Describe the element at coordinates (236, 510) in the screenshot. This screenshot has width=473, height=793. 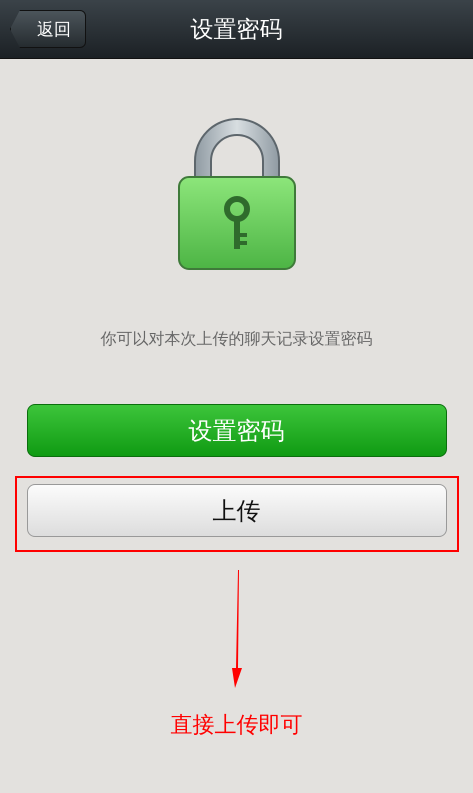
I see `upload-button: 上传` at that location.